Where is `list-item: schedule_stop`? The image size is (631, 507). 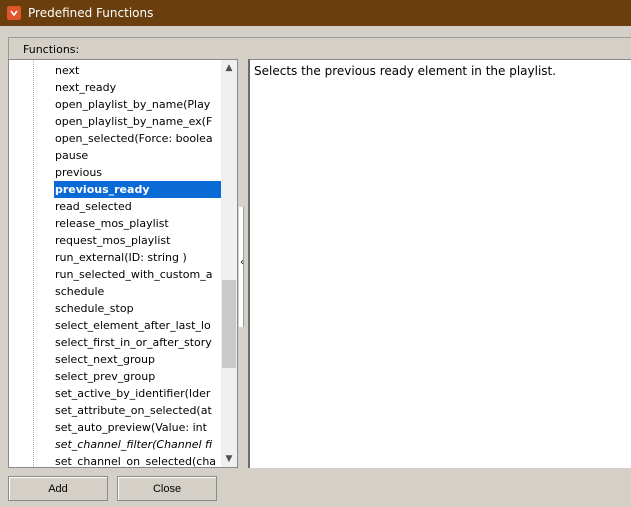
list-item: schedule_stop is located at coordinates (138, 308).